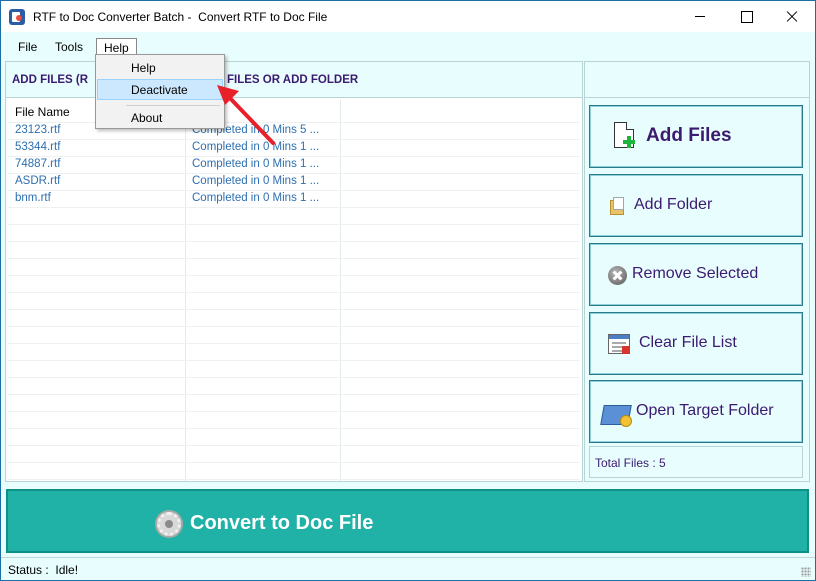 This screenshot has width=816, height=581. Describe the element at coordinates (294, 80) in the screenshot. I see `file-list-header: ADD FILES (R FILES OR ADD FOLDER` at that location.